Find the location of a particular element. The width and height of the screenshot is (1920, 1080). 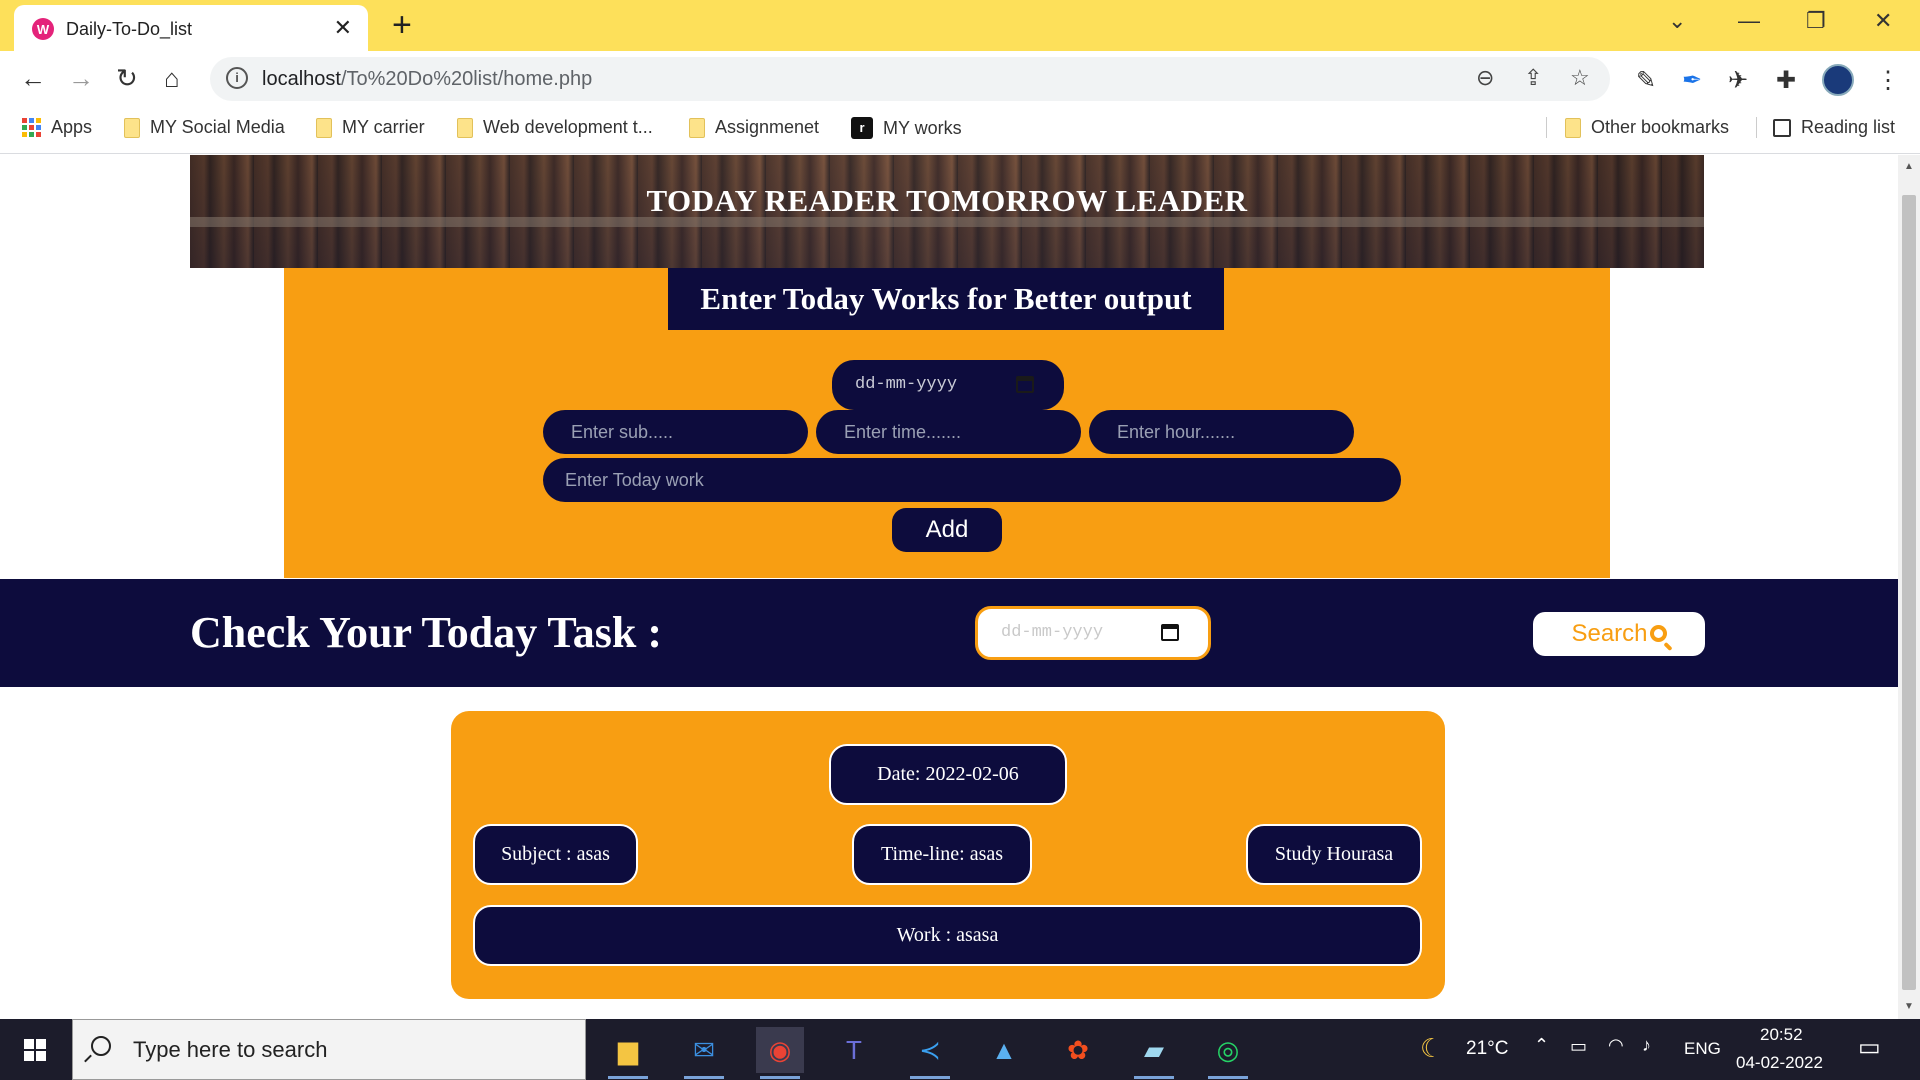

wamp-favicon-icon: W is located at coordinates (43, 29).